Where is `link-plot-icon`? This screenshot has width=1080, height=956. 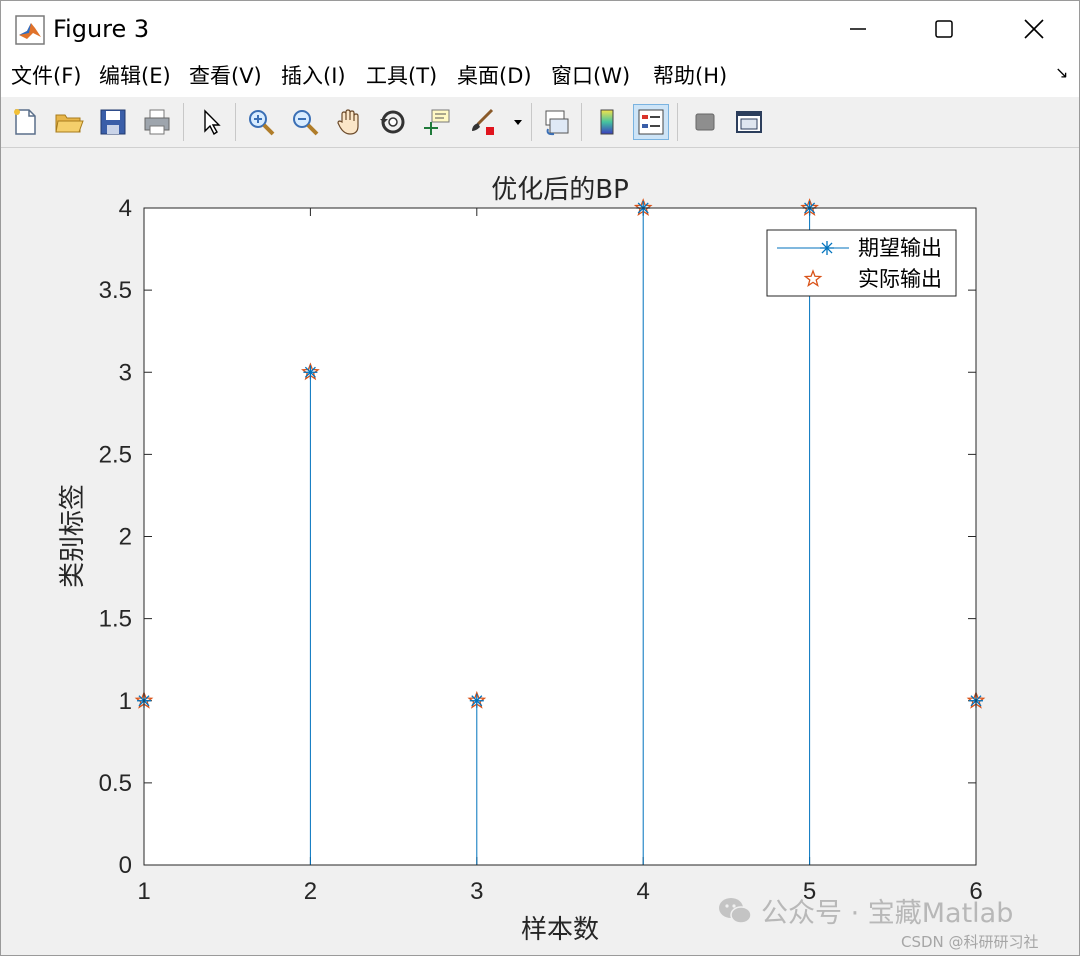
link-plot-icon is located at coordinates (557, 123).